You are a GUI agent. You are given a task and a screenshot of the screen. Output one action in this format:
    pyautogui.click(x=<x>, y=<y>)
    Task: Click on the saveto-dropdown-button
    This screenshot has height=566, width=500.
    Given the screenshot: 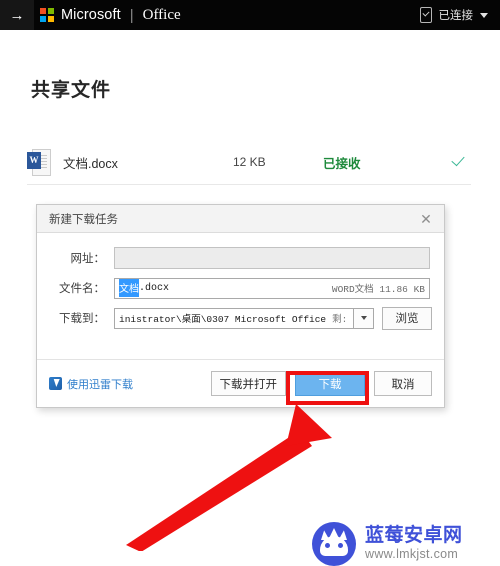 What is the action you would take?
    pyautogui.click(x=364, y=318)
    